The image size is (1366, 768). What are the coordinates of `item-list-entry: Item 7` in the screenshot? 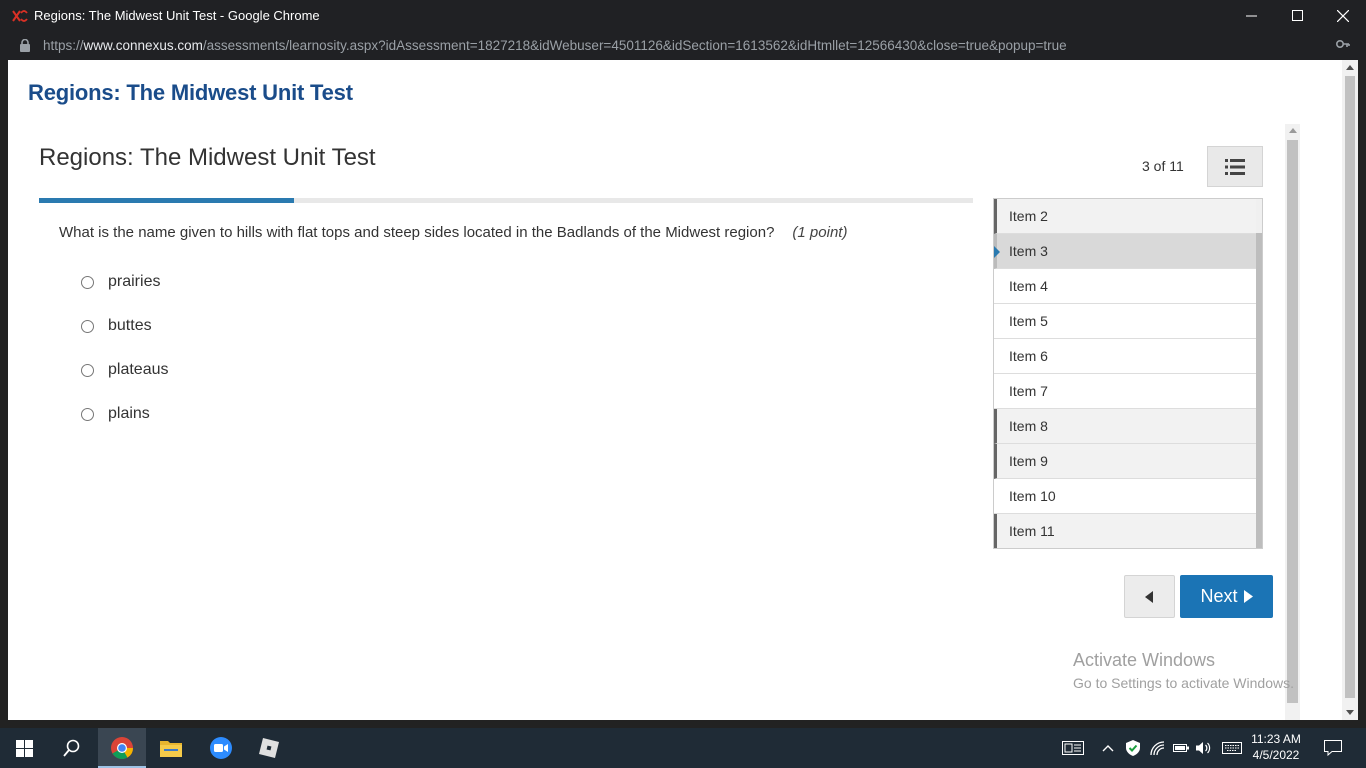 It's located at (1125, 391).